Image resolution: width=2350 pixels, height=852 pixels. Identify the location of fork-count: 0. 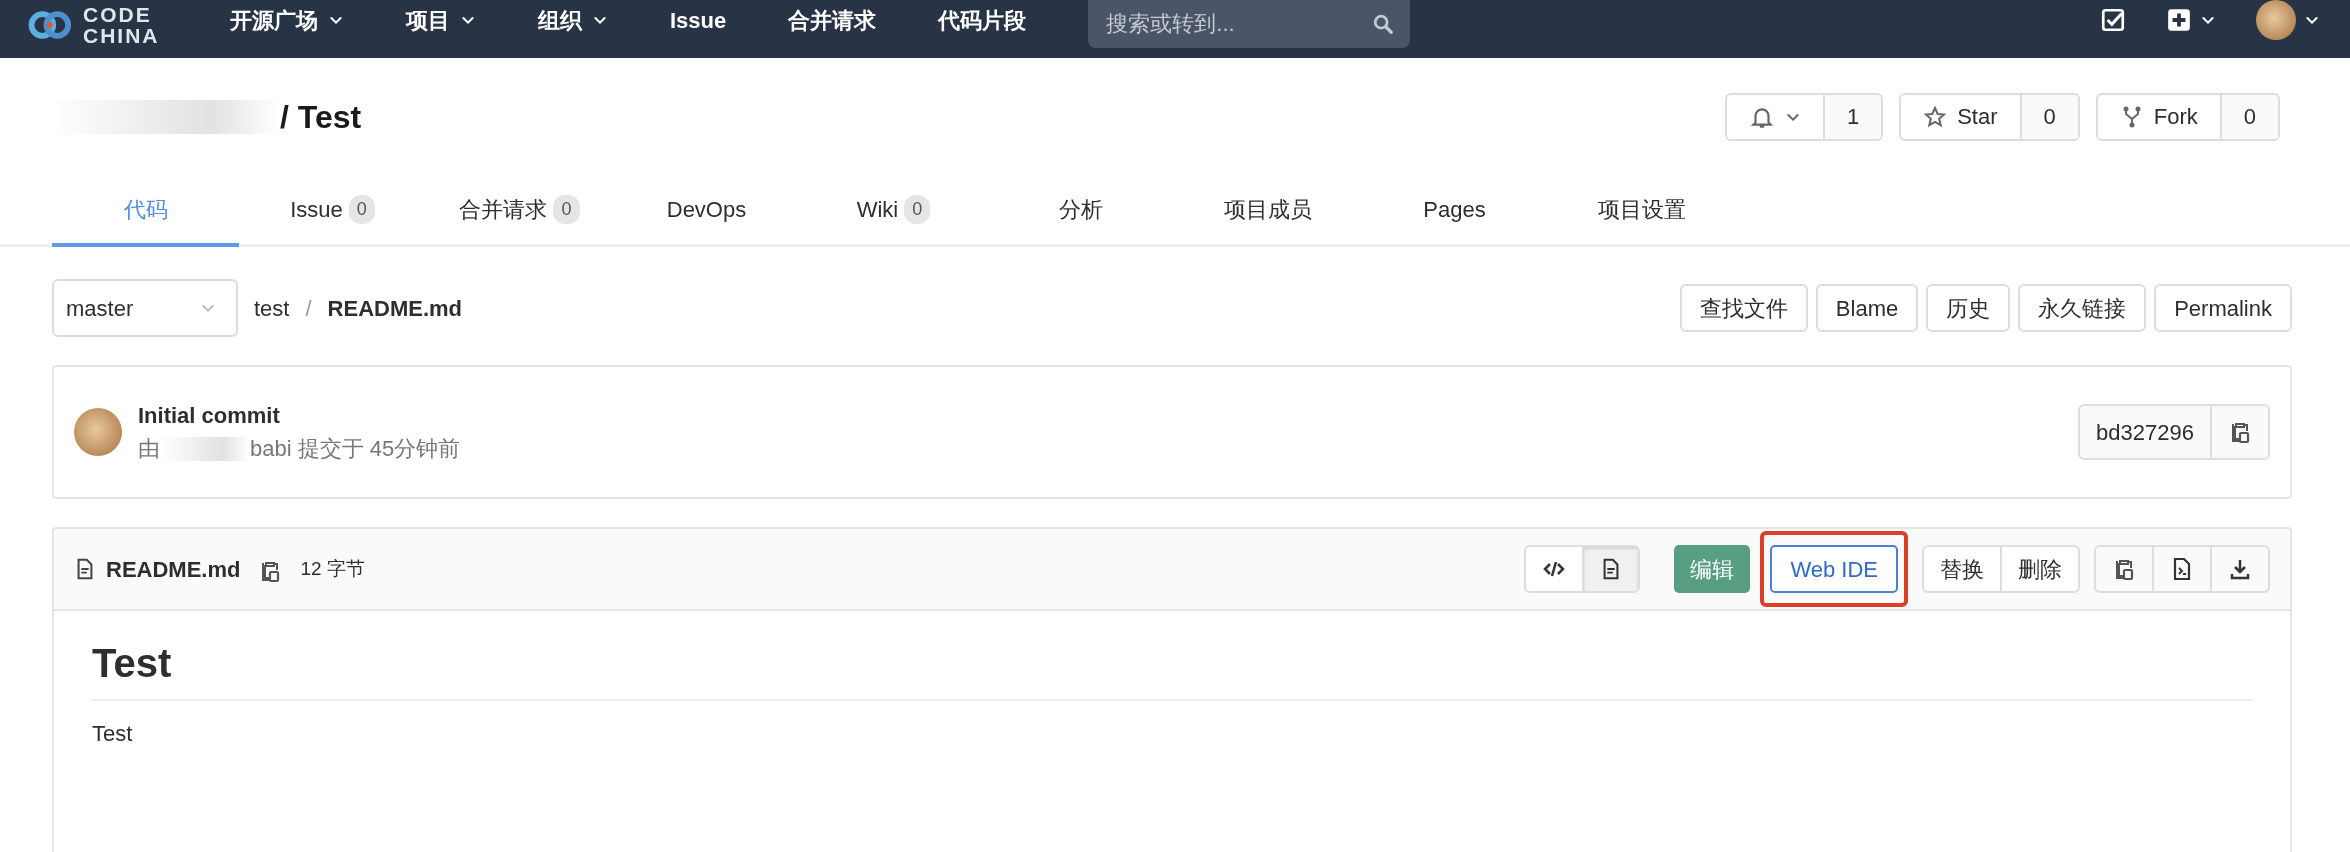
(2248, 116).